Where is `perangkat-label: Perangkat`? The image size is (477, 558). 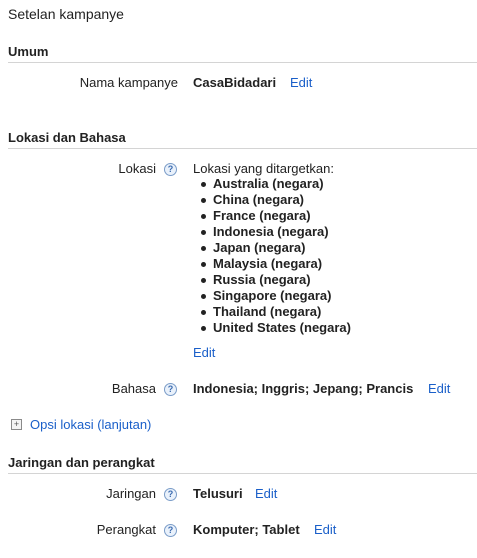 perangkat-label: Perangkat is located at coordinates (126, 529).